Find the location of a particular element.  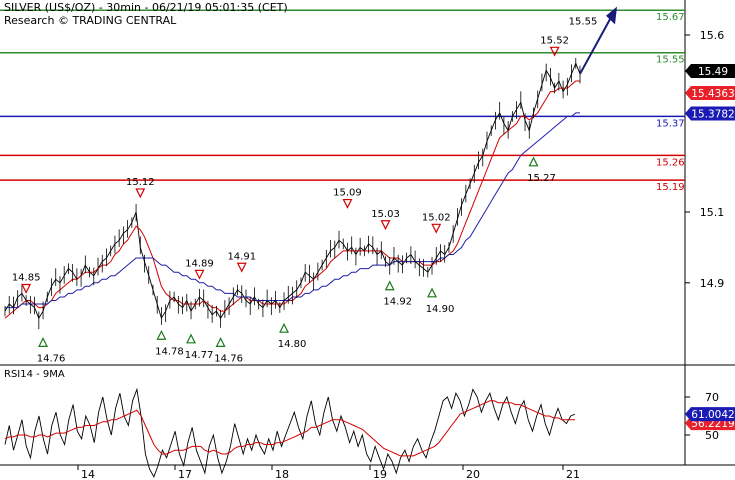

high-label: 14.89 is located at coordinates (199, 263).